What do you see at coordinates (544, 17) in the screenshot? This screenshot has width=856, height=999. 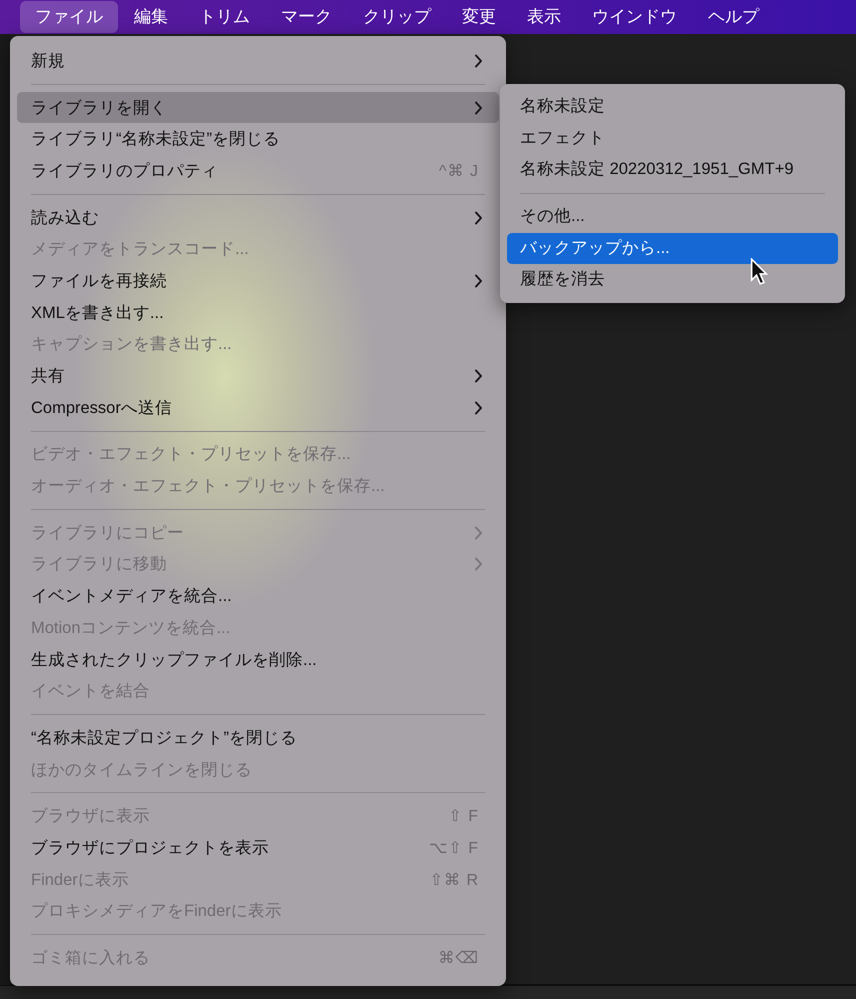 I see `menu-bar-item: 表示` at bounding box center [544, 17].